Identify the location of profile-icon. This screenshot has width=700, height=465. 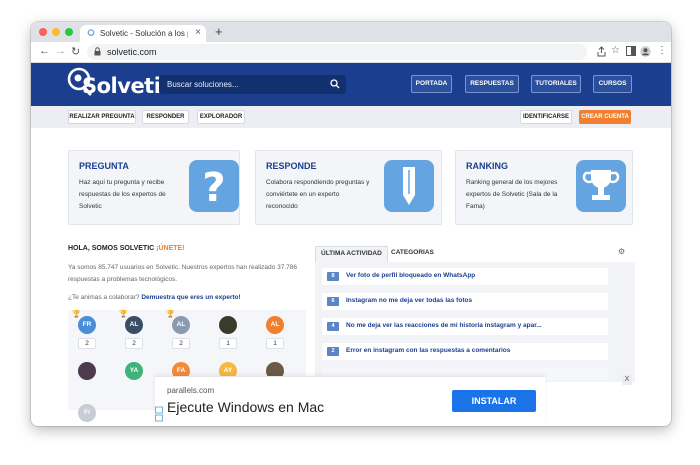
(645, 51).